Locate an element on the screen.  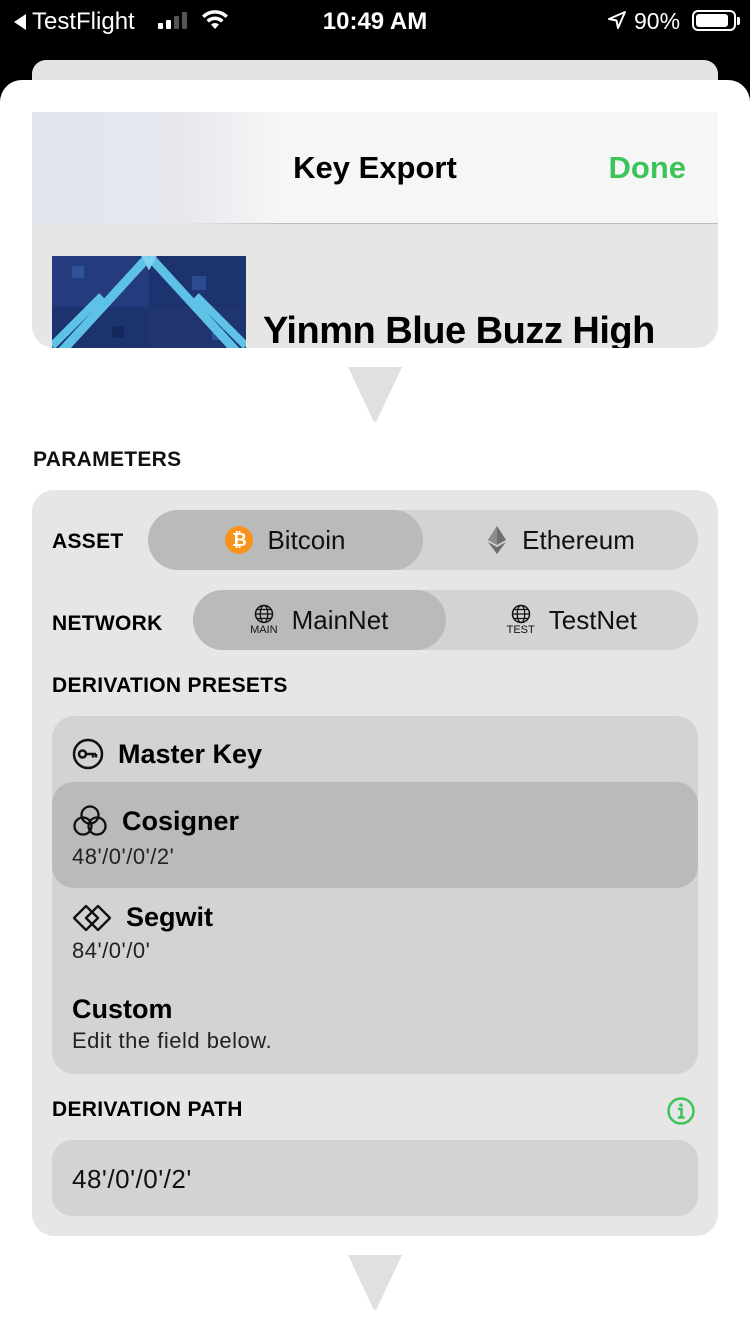
preset-segwit: Segwit 84'/0'/0' is located at coordinates (375, 935).